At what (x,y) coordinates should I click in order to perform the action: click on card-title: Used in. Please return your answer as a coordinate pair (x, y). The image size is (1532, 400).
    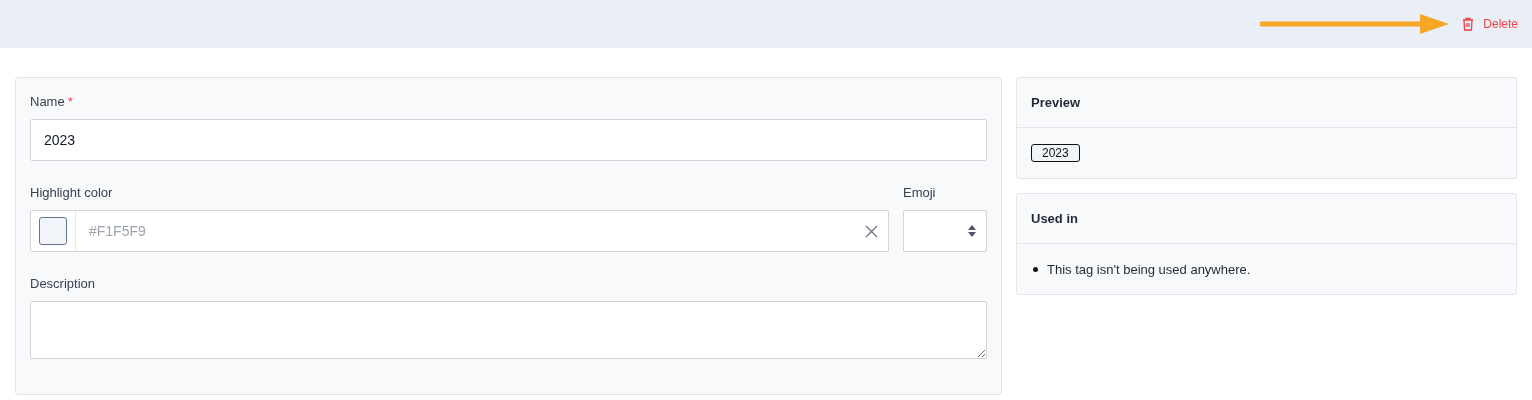
    Looking at the image, I should click on (1054, 218).